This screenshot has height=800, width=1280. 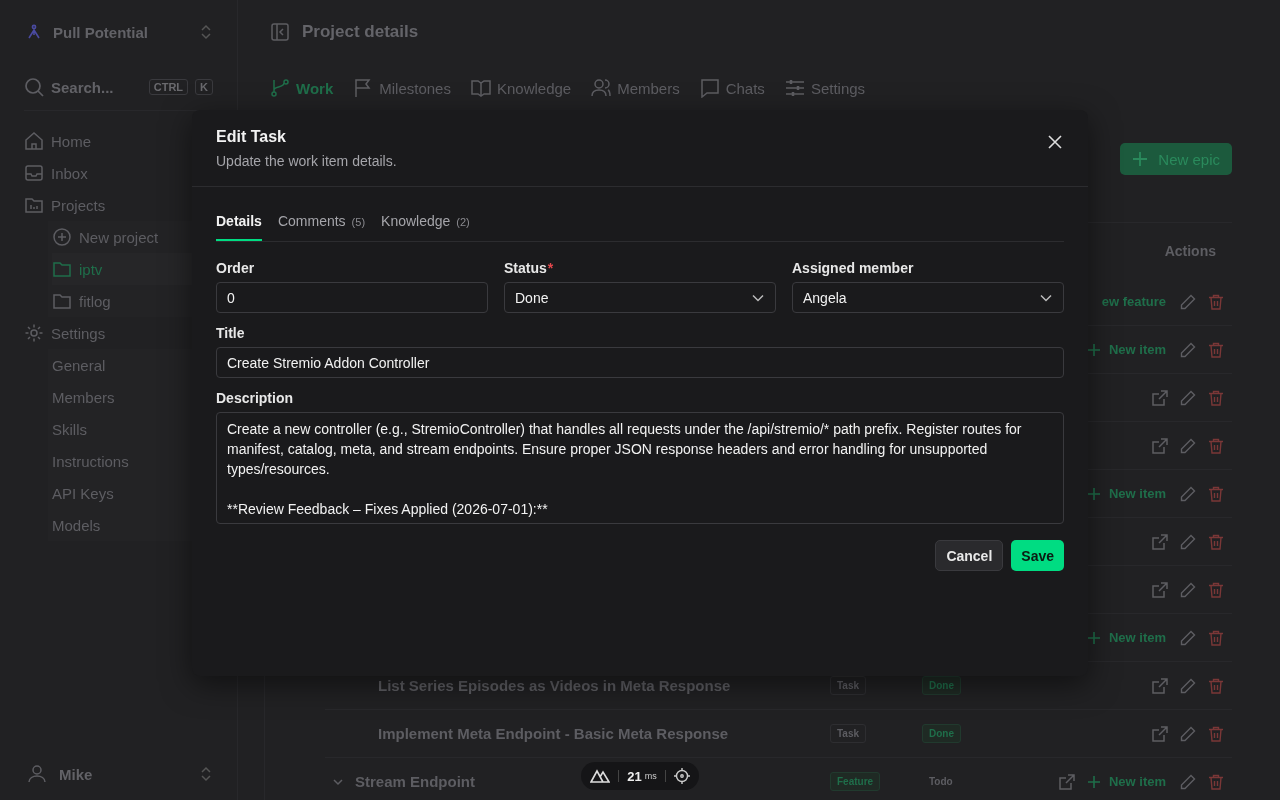 What do you see at coordinates (122, 774) in the screenshot?
I see `user-name: Mike` at bounding box center [122, 774].